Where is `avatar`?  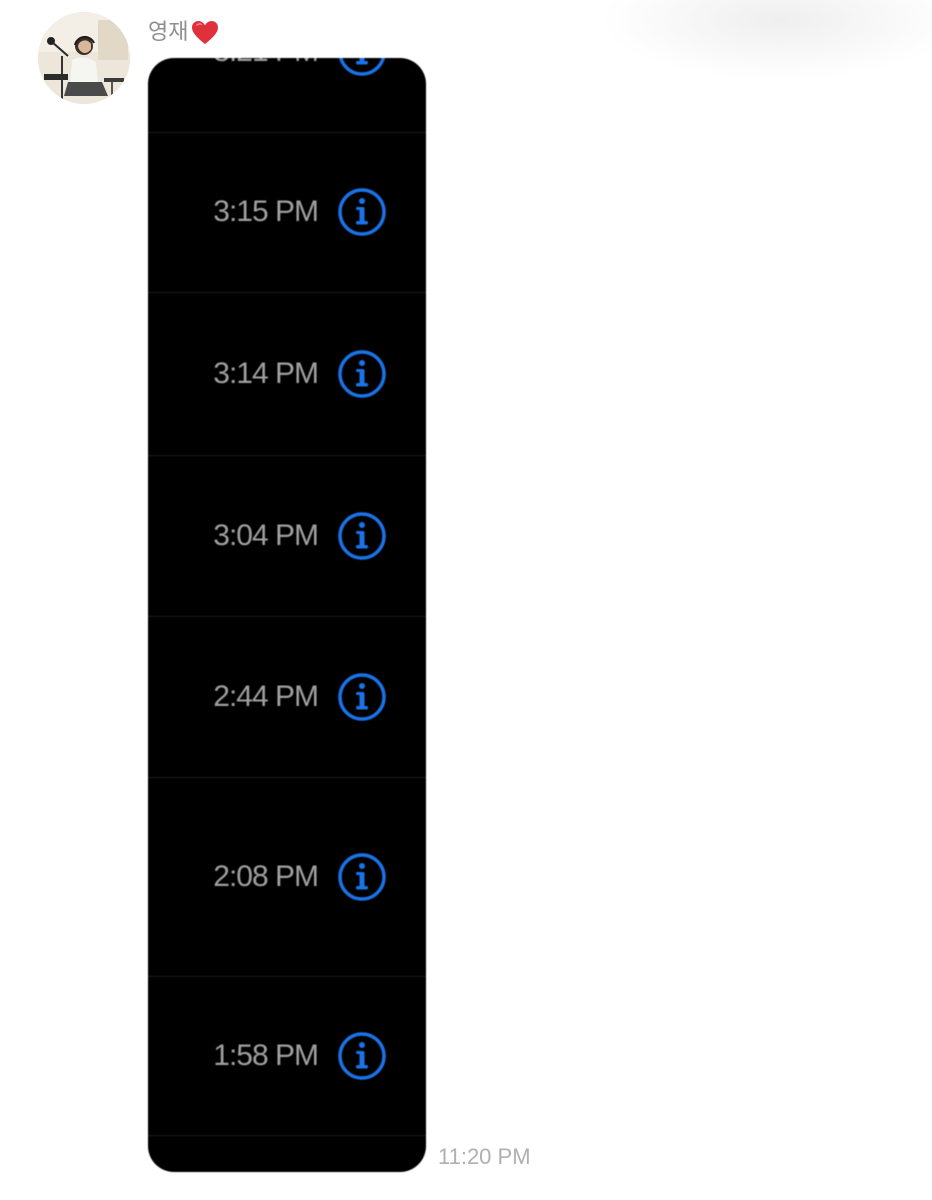
avatar is located at coordinates (84, 58).